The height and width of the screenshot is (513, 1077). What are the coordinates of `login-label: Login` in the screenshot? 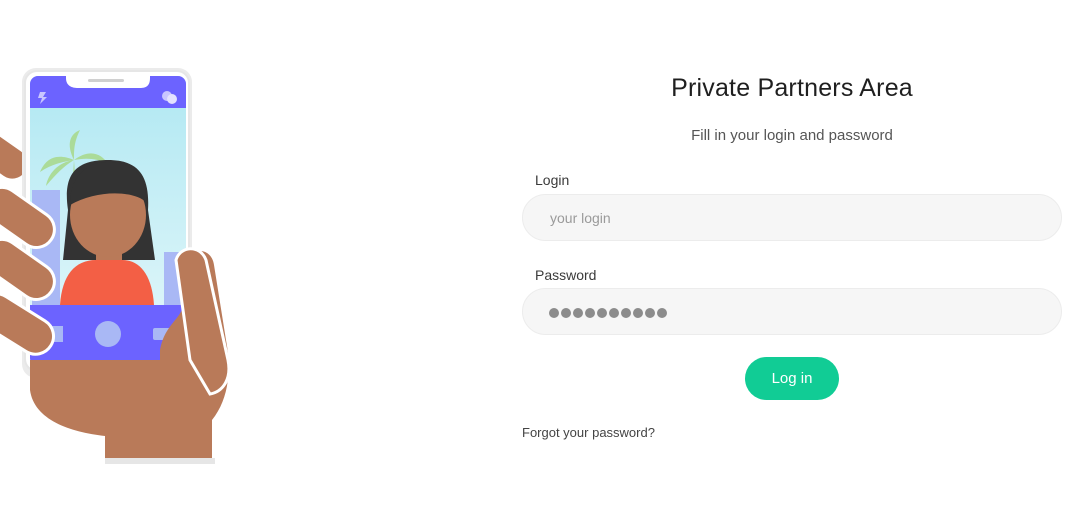 It's located at (552, 180).